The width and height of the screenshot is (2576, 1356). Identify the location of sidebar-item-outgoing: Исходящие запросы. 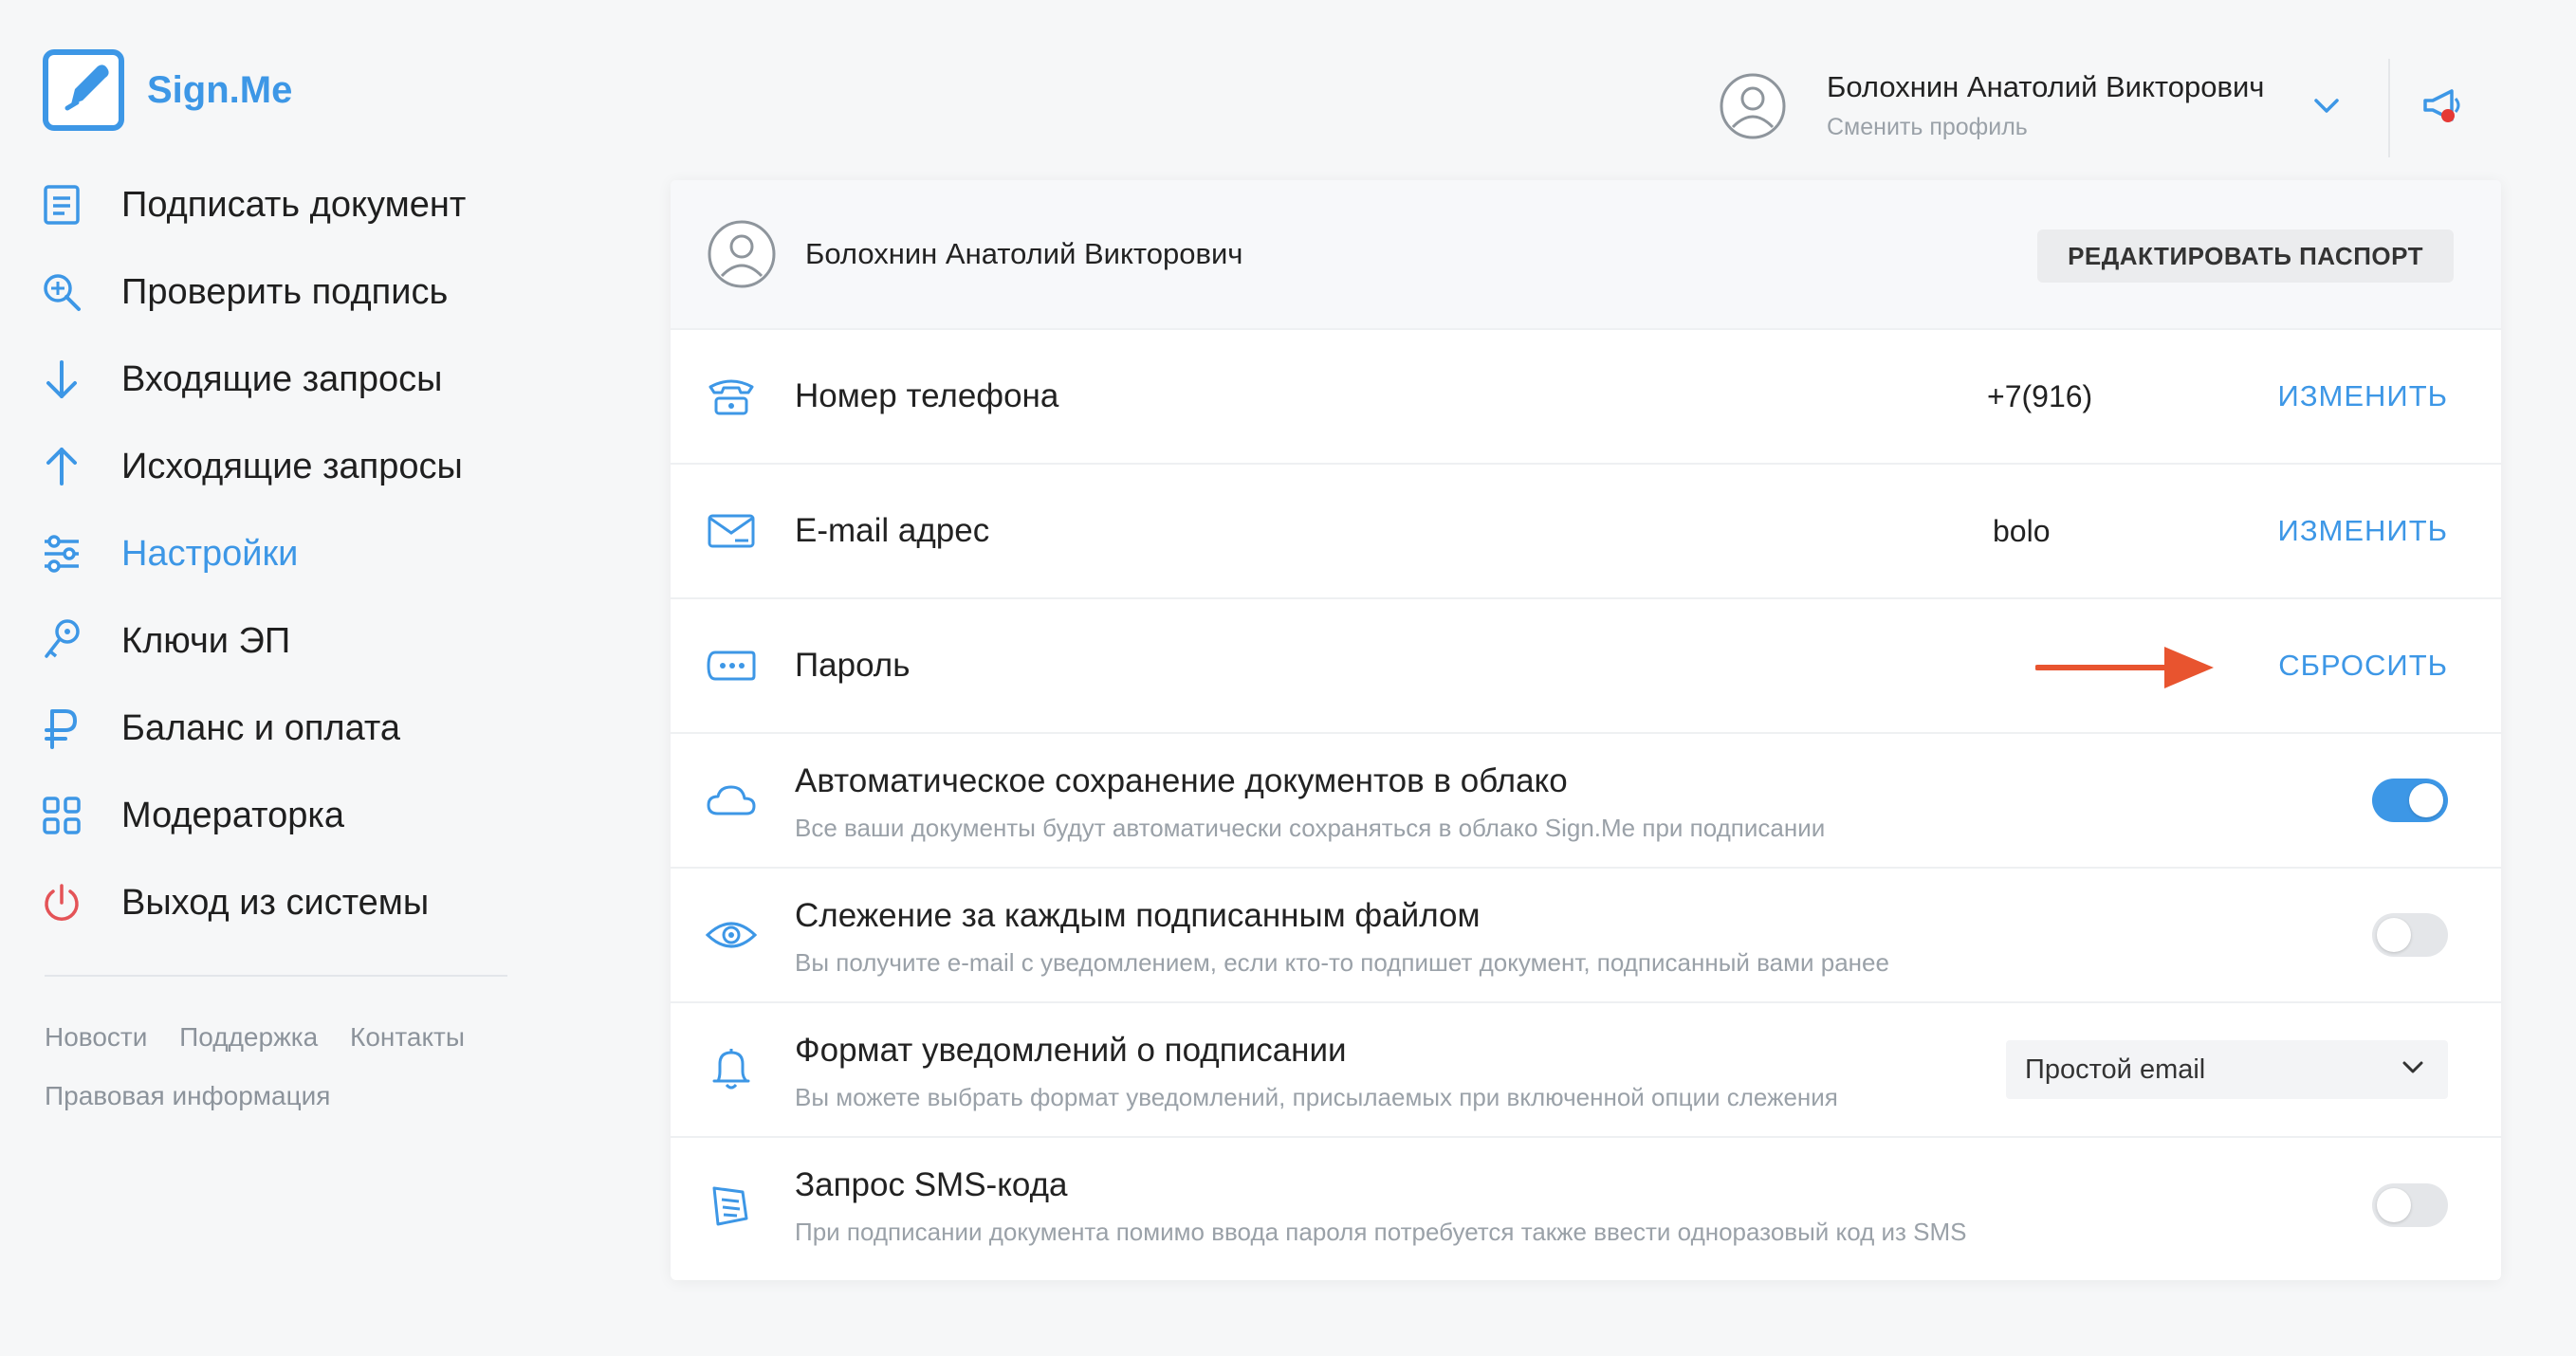
(275, 467).